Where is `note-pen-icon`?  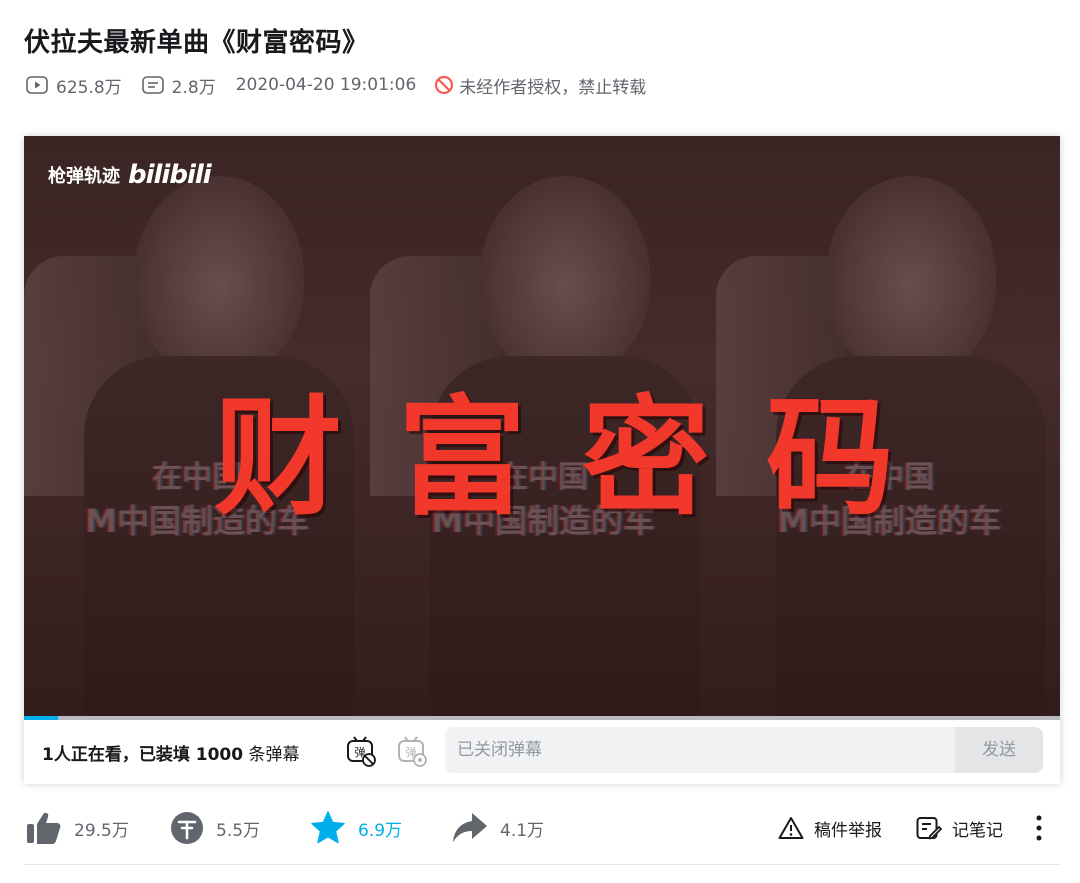 note-pen-icon is located at coordinates (929, 828).